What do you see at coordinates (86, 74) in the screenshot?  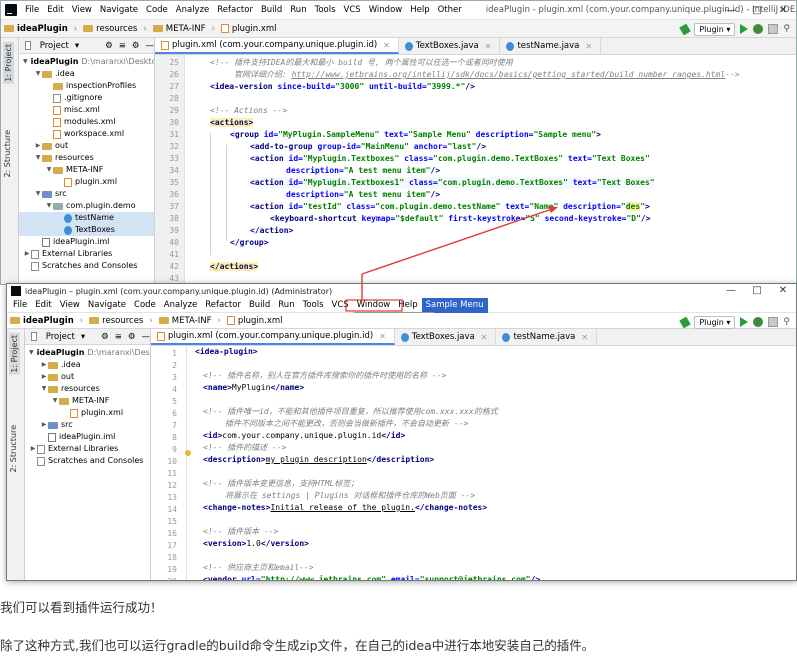 I see `tree-item: ▼ .idea` at bounding box center [86, 74].